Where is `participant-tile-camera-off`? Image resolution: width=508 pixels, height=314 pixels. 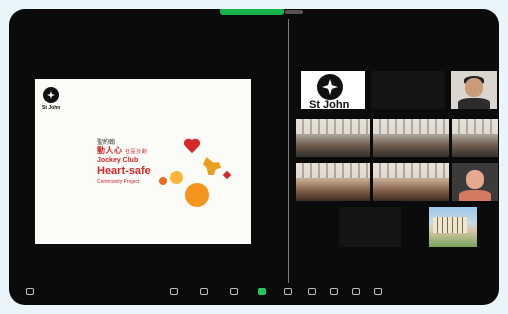
participant-tile-camera-off is located at coordinates (370, 227).